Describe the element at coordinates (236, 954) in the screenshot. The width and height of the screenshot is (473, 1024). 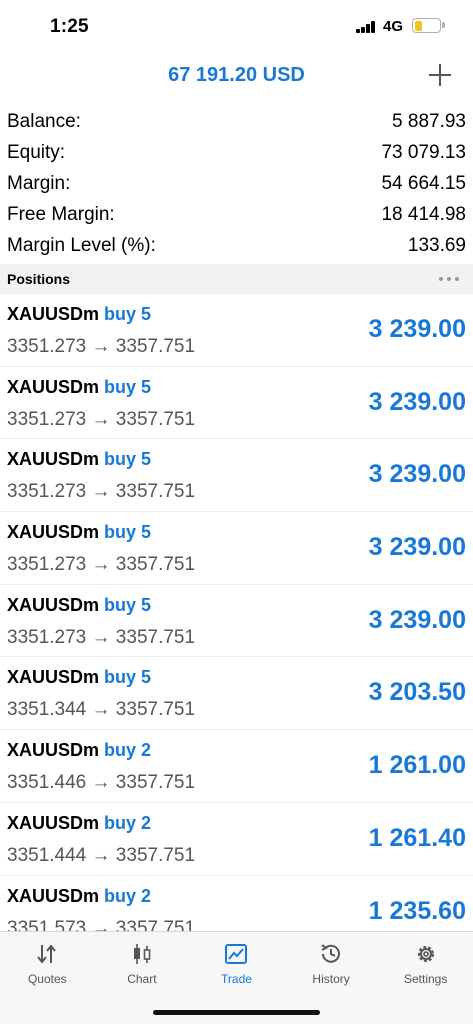
I see `trade-icon` at that location.